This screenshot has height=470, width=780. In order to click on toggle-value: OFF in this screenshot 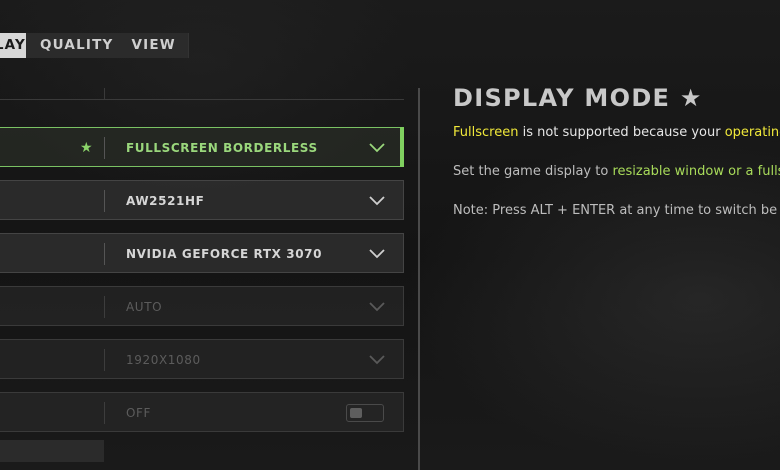, I will do `click(139, 413)`.